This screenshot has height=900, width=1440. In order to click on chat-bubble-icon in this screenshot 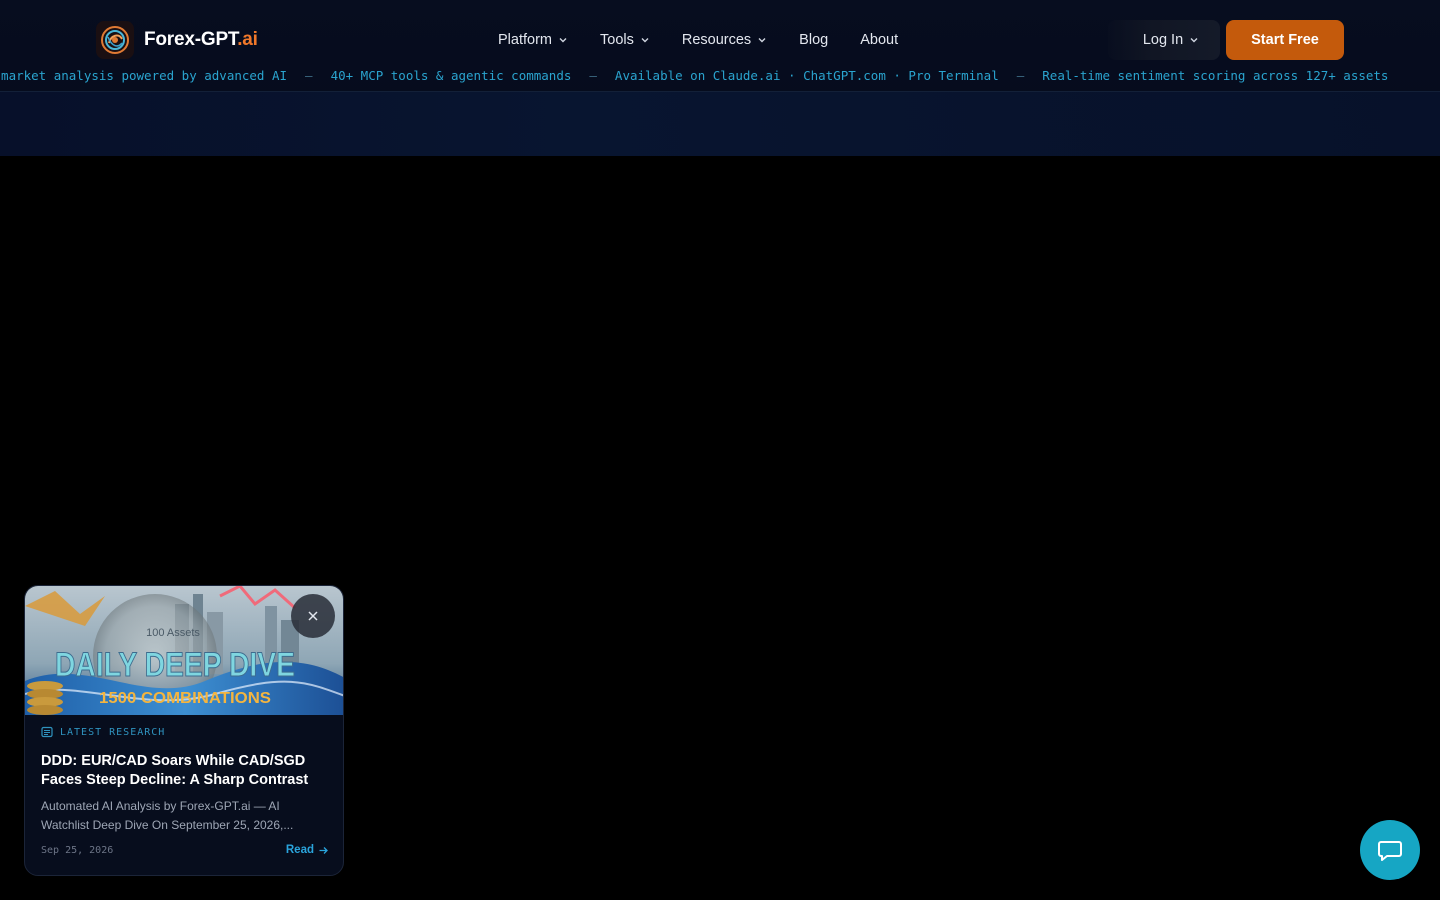, I will do `click(1390, 851)`.